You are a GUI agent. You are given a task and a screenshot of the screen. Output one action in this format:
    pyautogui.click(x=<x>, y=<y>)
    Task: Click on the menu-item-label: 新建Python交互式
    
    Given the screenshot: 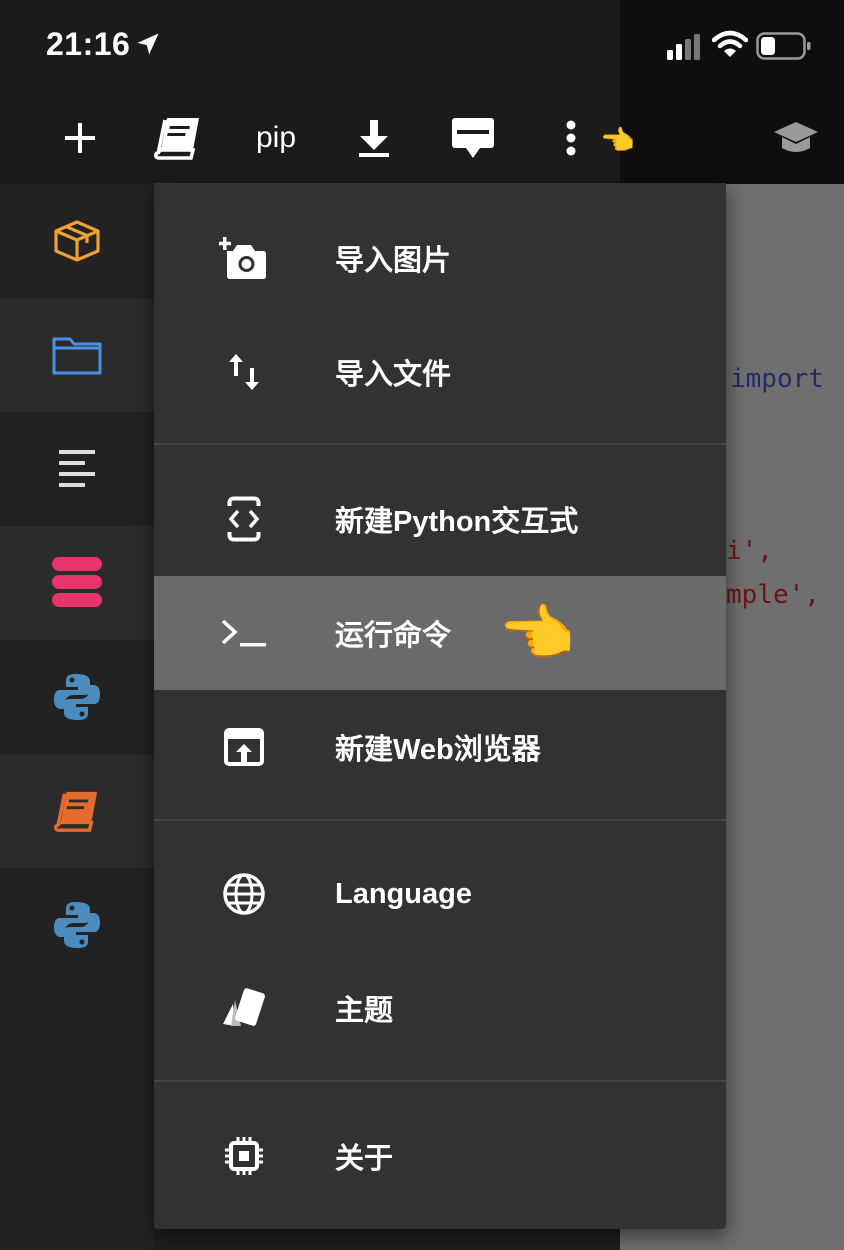 What is the action you would take?
    pyautogui.click(x=457, y=522)
    